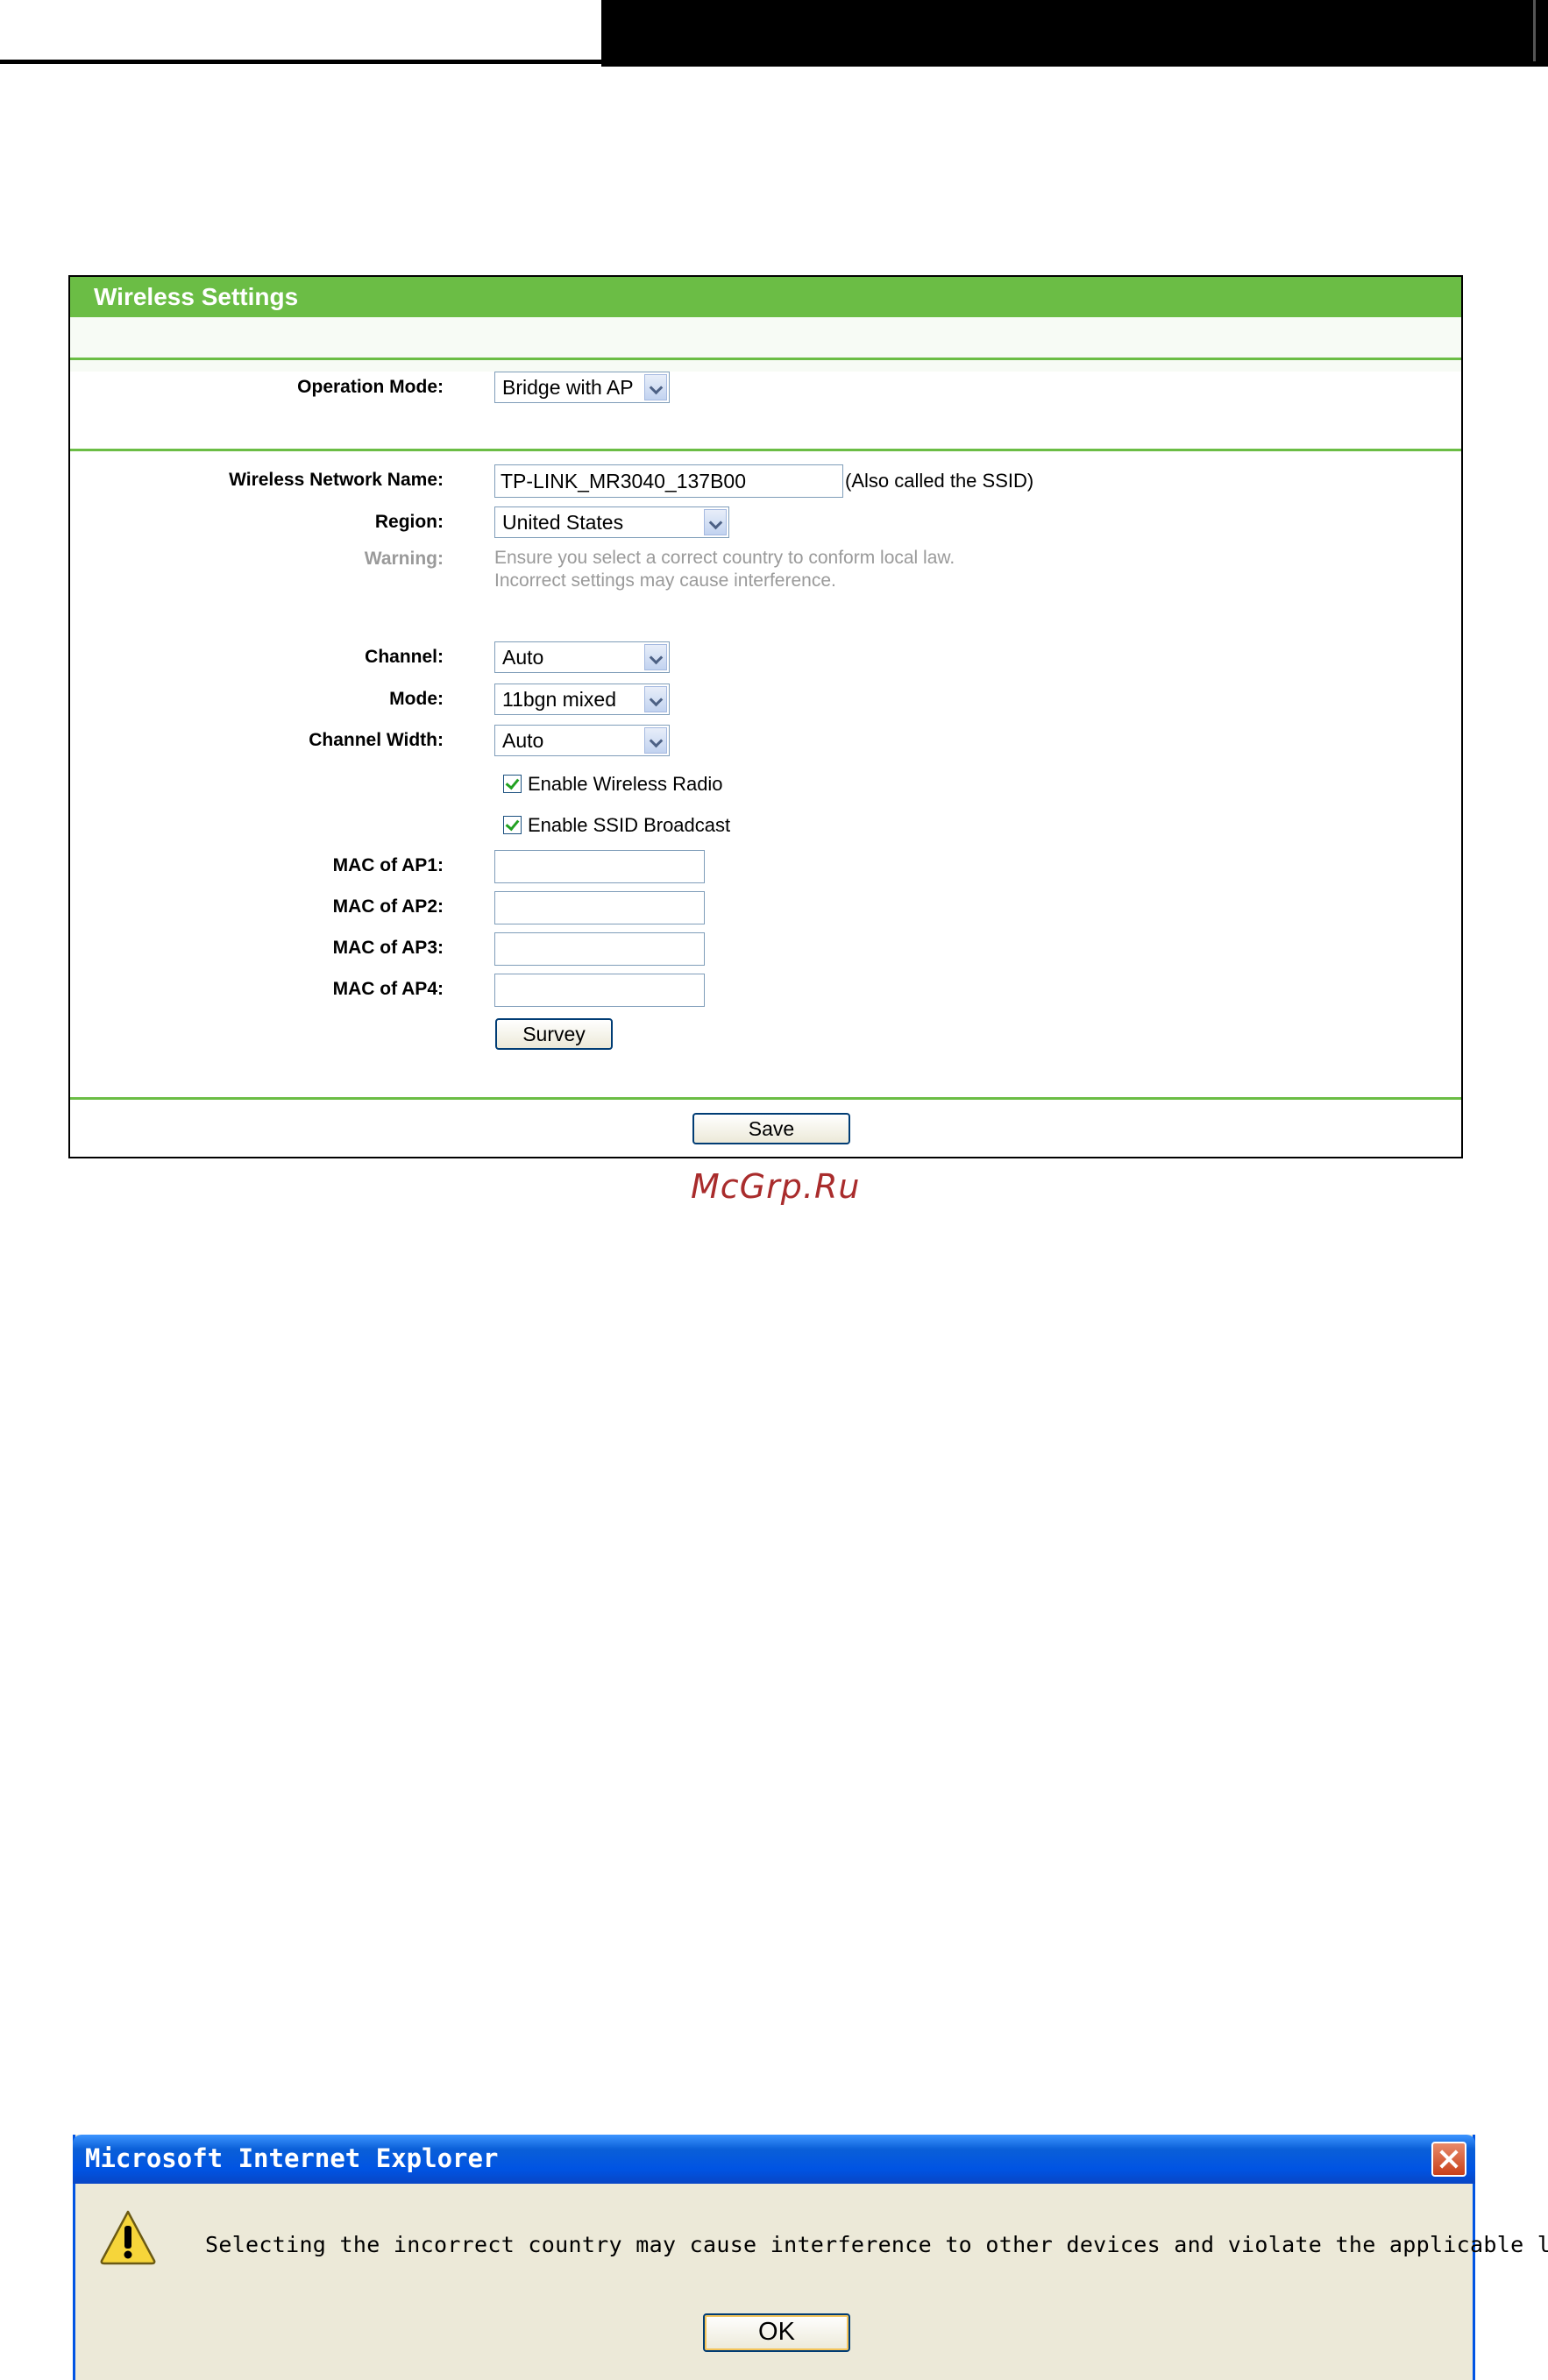 The height and width of the screenshot is (2380, 1548). I want to click on dialog-title: Microsoft Internet Explorer, so click(292, 2158).